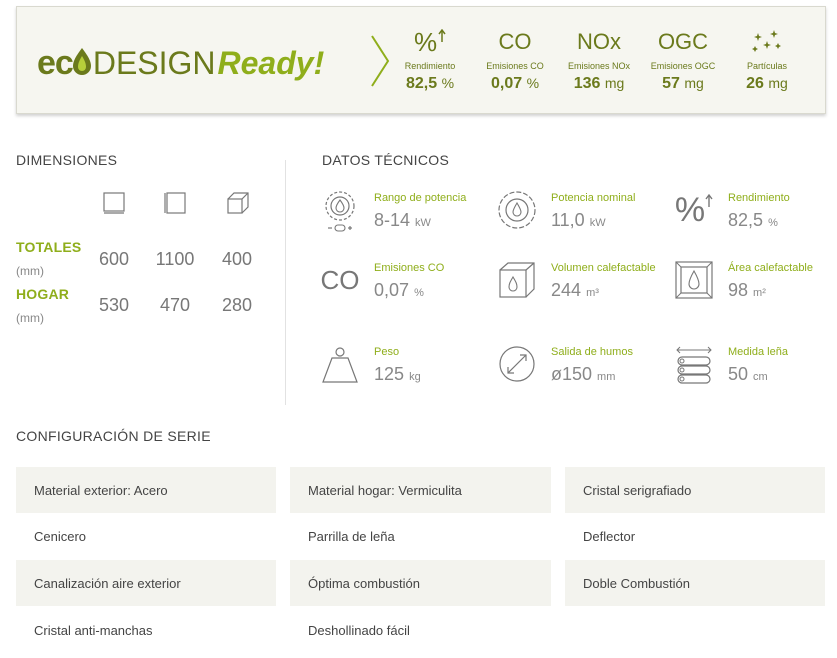 This screenshot has height=658, width=837. What do you see at coordinates (55, 63) in the screenshot?
I see `logo-eco-text: ec` at bounding box center [55, 63].